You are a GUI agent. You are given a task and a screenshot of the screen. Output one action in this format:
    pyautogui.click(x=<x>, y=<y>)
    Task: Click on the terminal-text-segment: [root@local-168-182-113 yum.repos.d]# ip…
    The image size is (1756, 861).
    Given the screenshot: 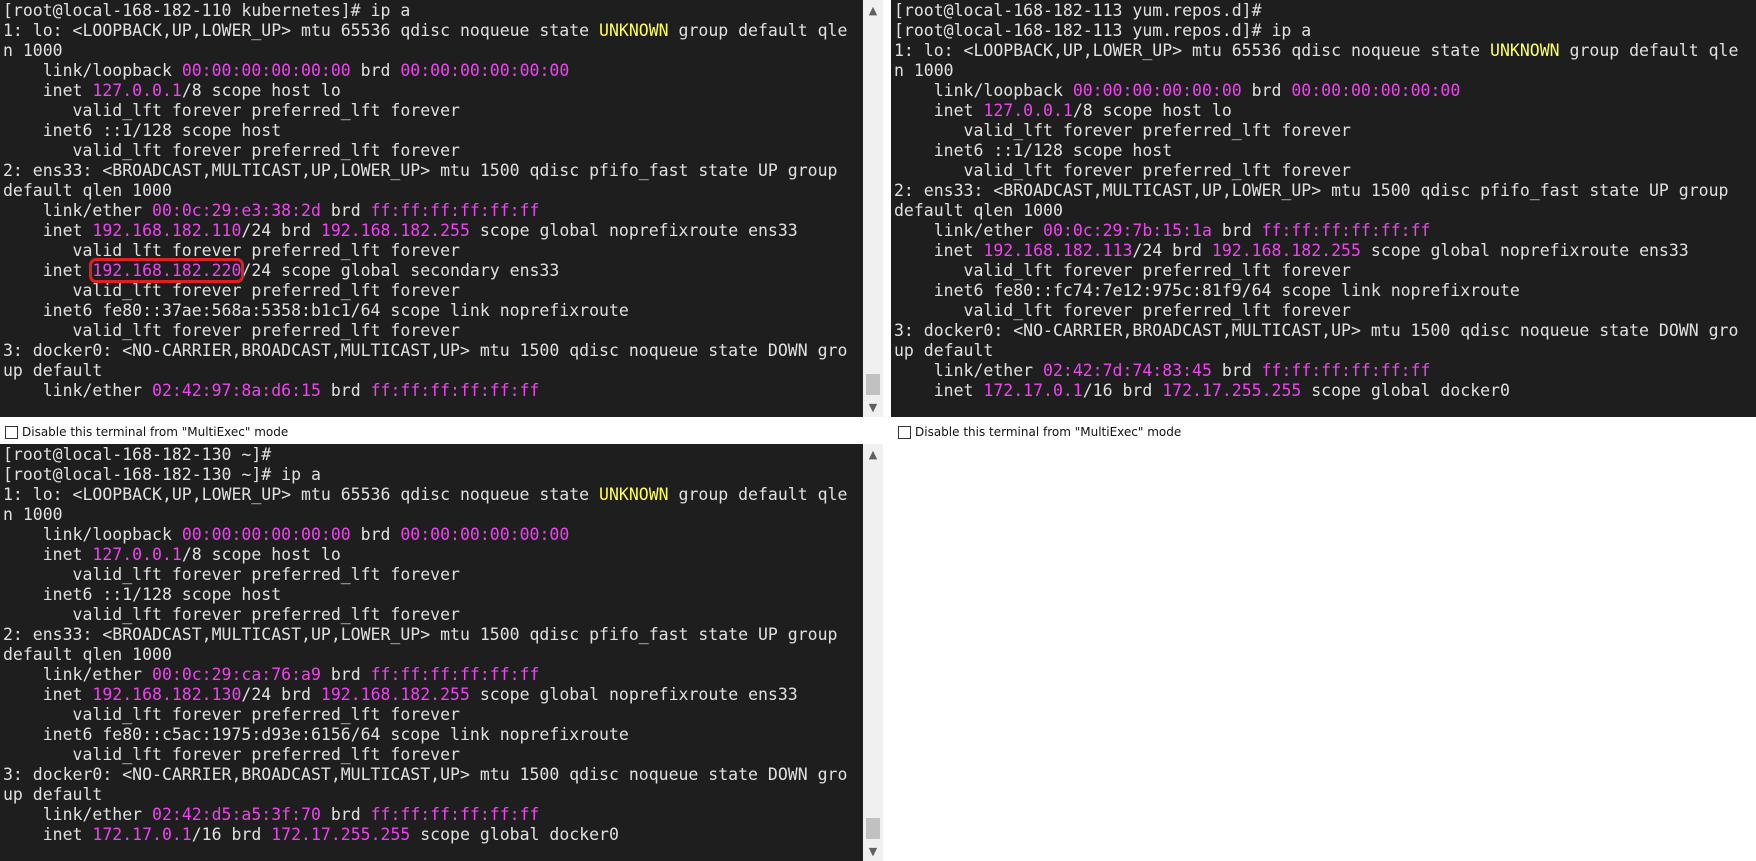 What is the action you would take?
    pyautogui.click(x=1103, y=30)
    